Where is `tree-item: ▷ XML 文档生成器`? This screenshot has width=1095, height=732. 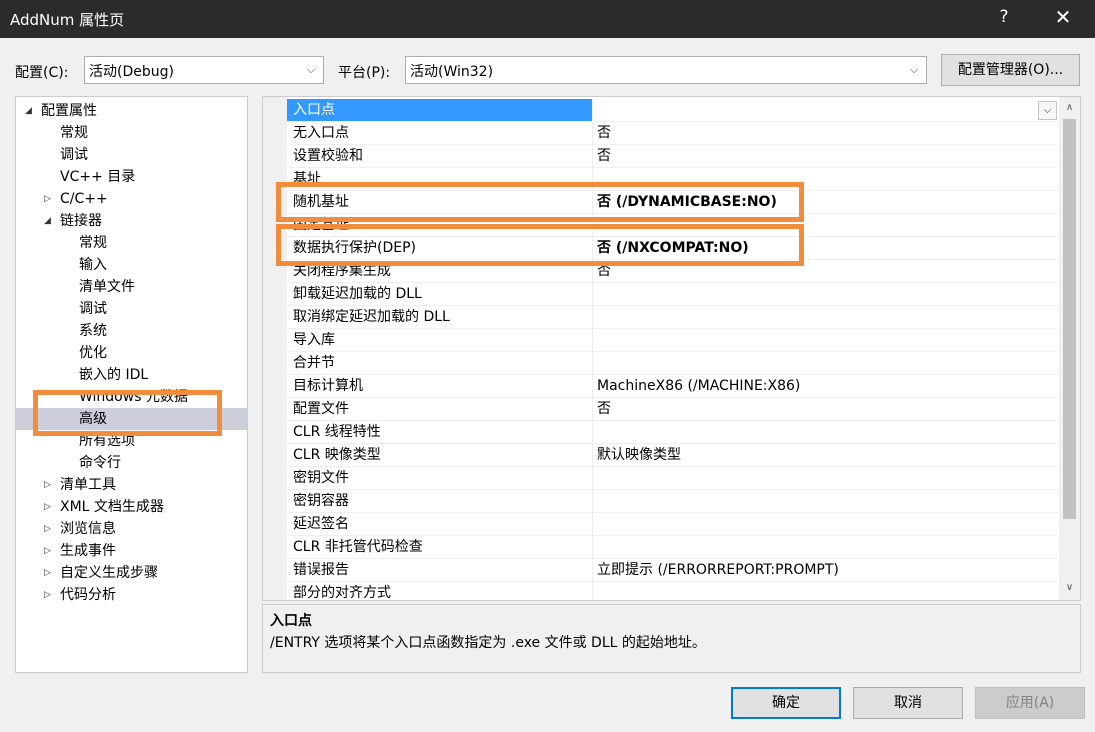 tree-item: ▷ XML 文档生成器 is located at coordinates (131, 507).